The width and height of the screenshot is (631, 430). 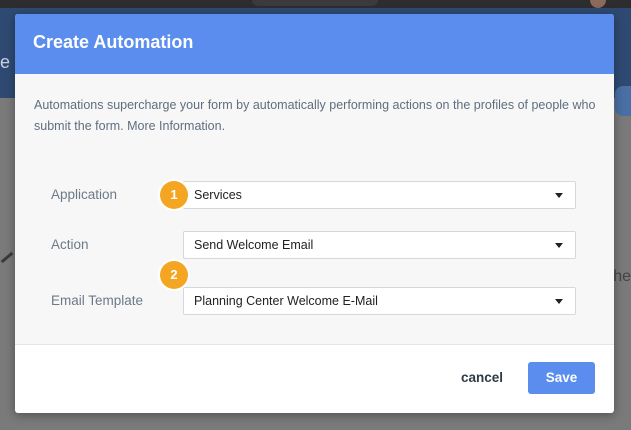 I want to click on application-label: Application, so click(x=84, y=194).